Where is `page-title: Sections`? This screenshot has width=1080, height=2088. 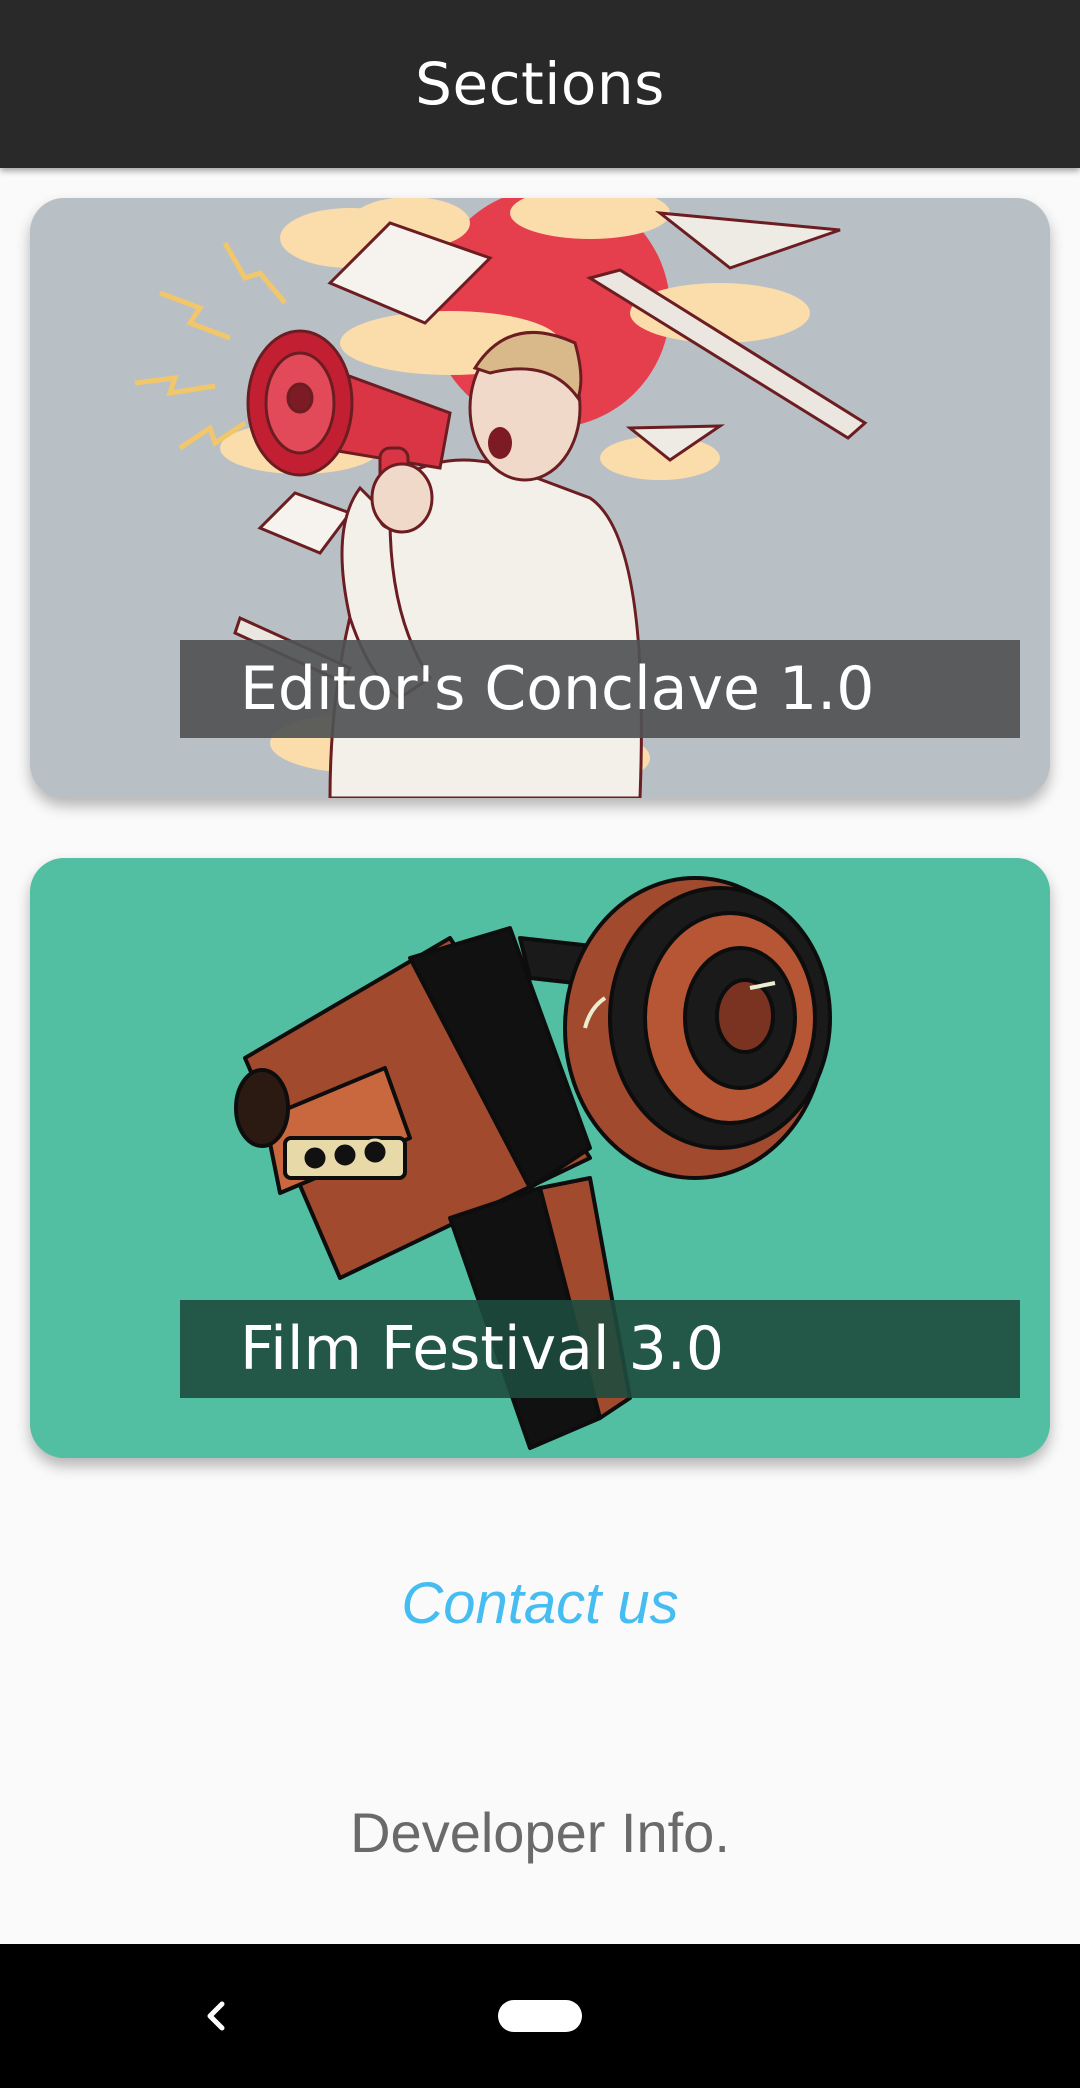
page-title: Sections is located at coordinates (540, 84).